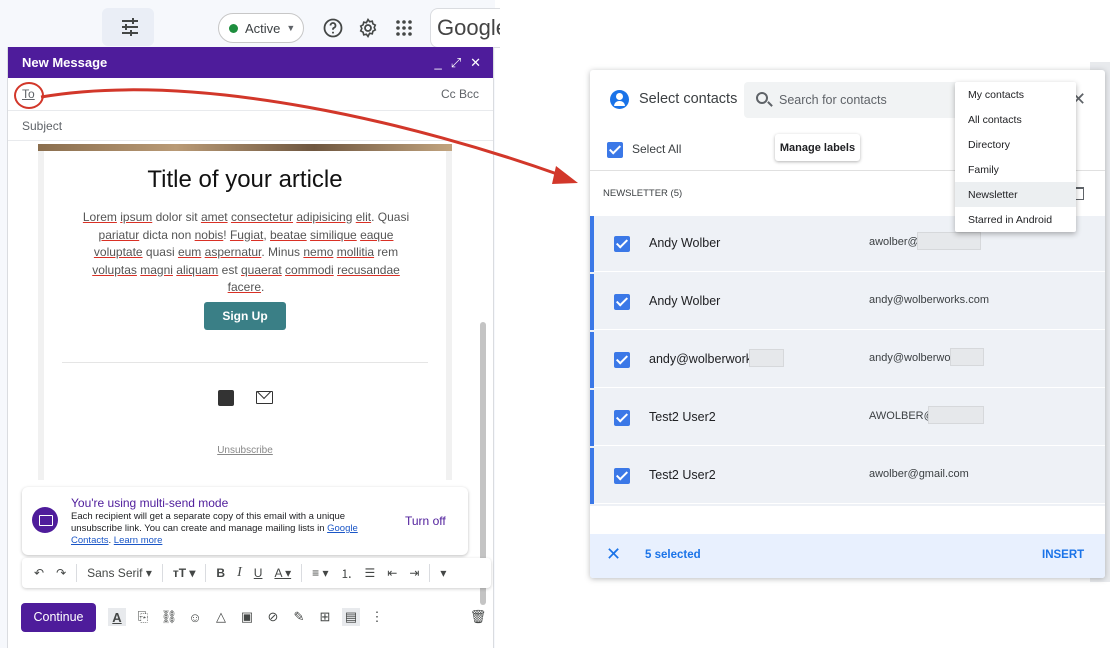  Describe the element at coordinates (160, 252) in the screenshot. I see `body-text-fragment: quasi` at that location.